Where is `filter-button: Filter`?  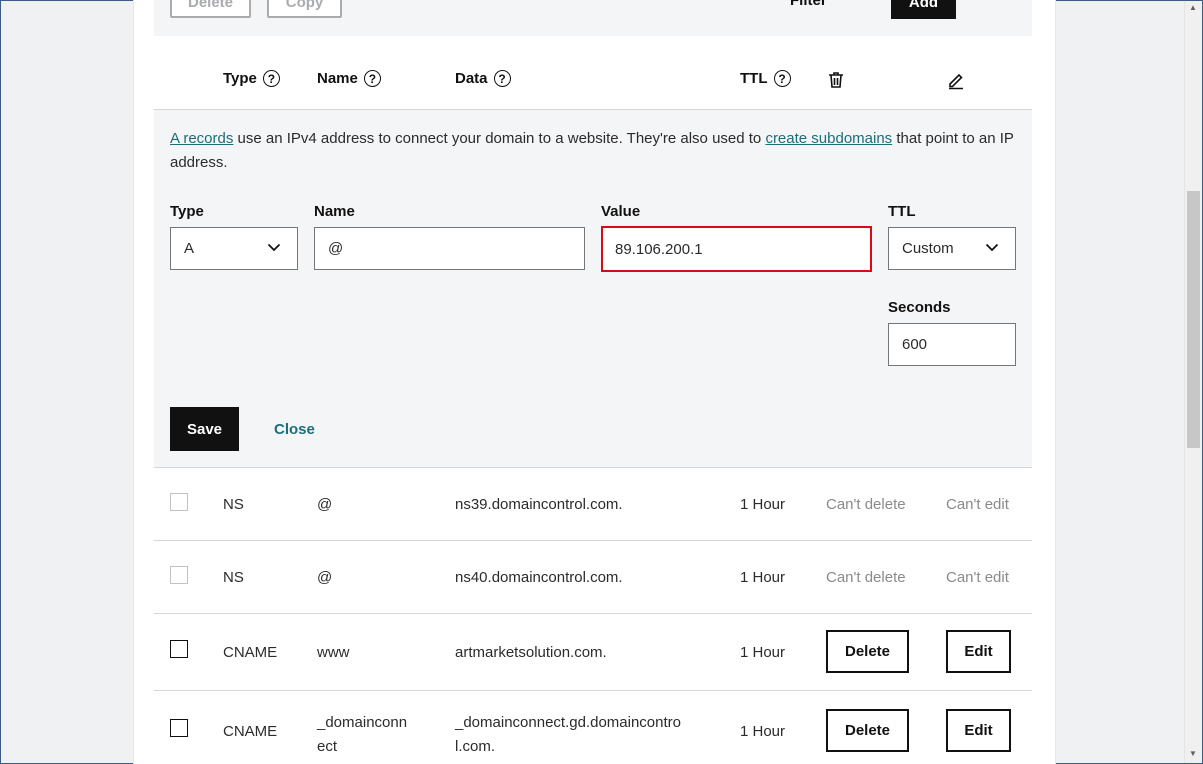 filter-button: Filter is located at coordinates (808, 4).